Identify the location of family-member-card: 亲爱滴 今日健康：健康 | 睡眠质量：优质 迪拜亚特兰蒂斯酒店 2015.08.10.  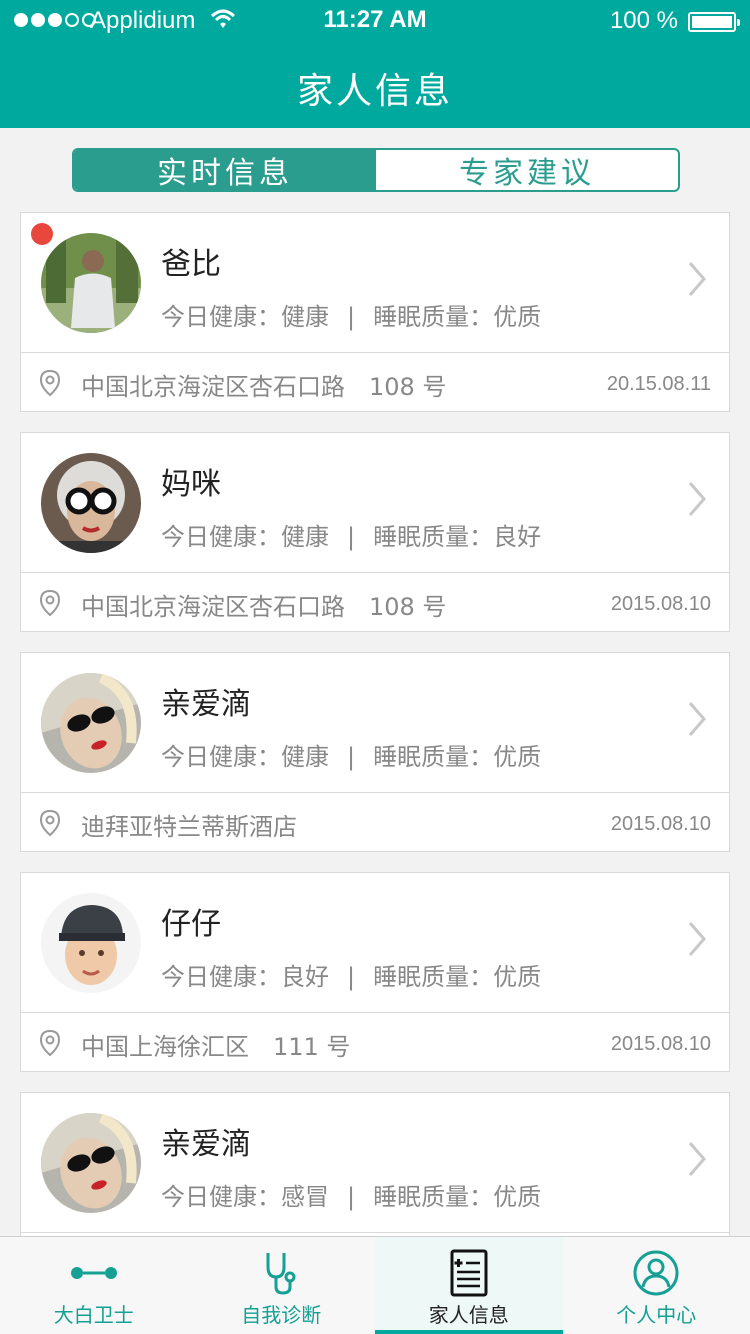
(375, 752).